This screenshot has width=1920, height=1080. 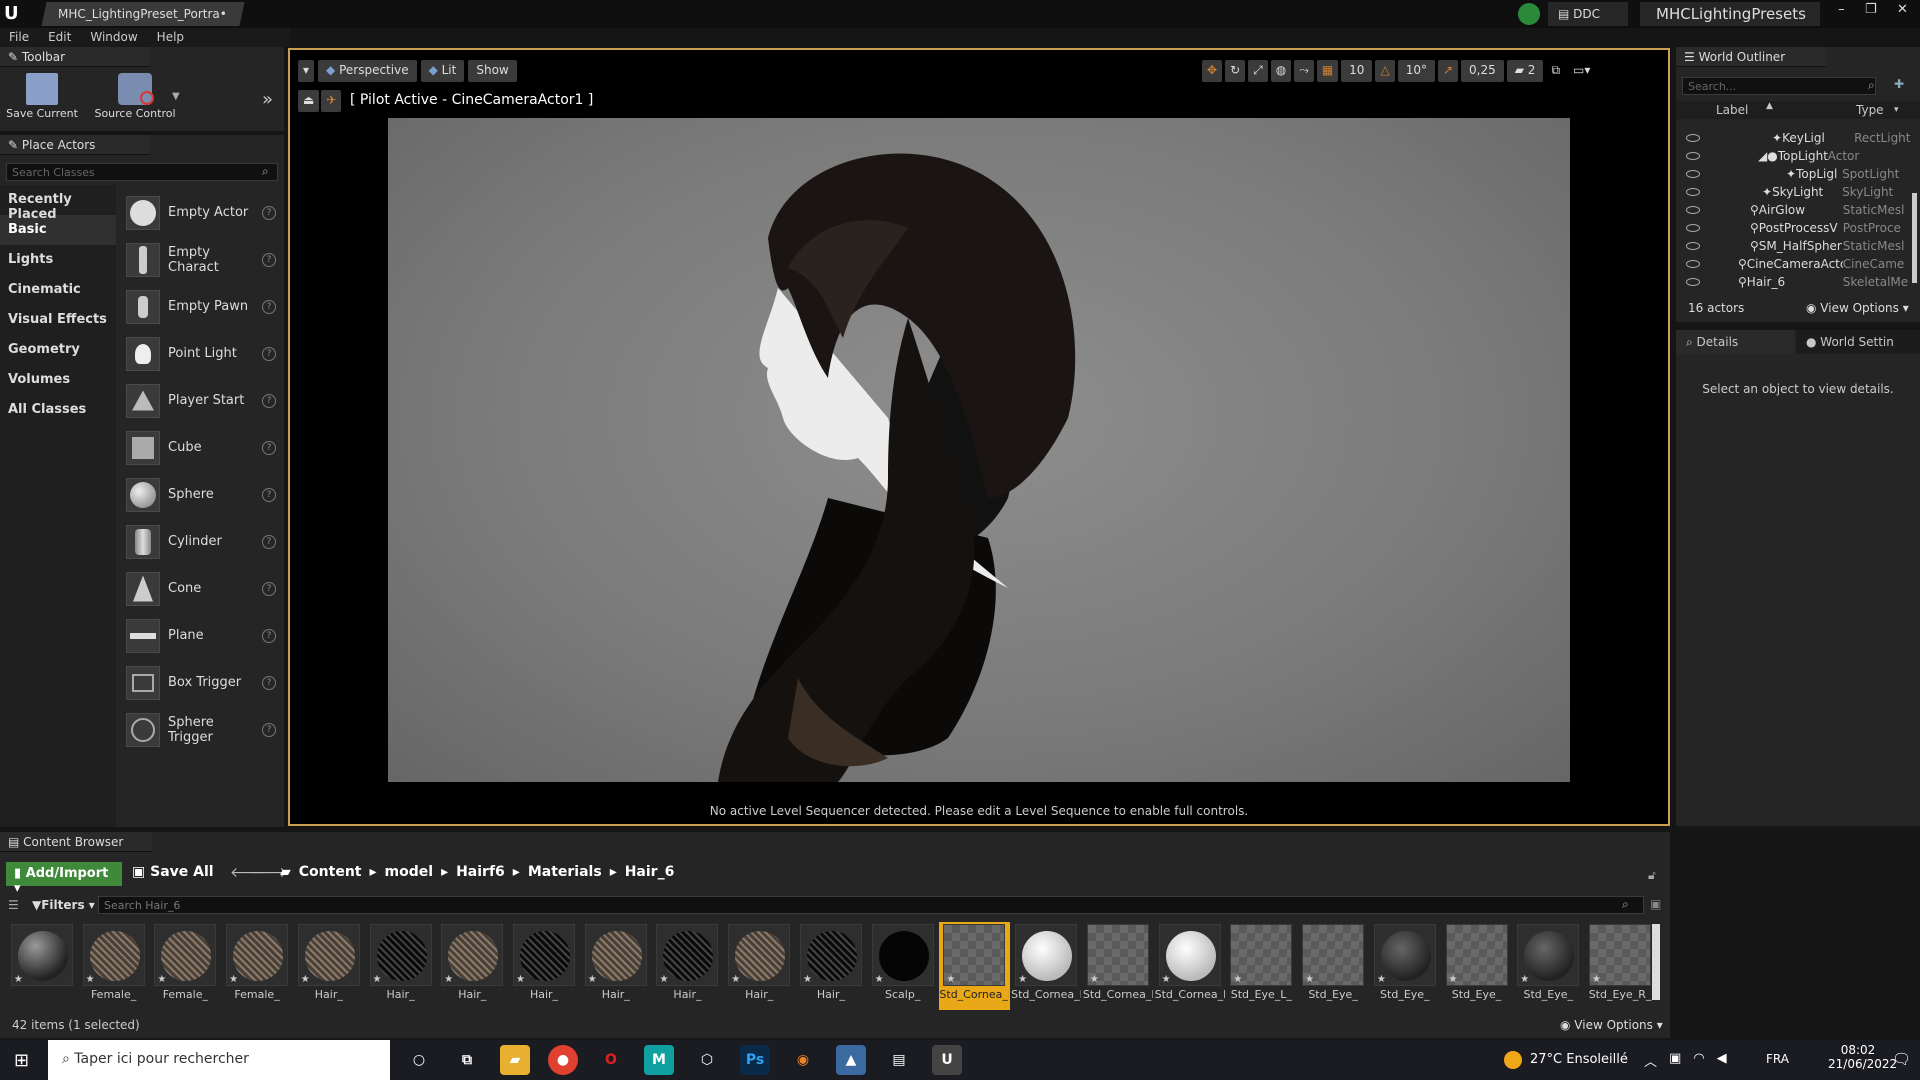 I want to click on actor-player-start: Player Start?, so click(x=201, y=400).